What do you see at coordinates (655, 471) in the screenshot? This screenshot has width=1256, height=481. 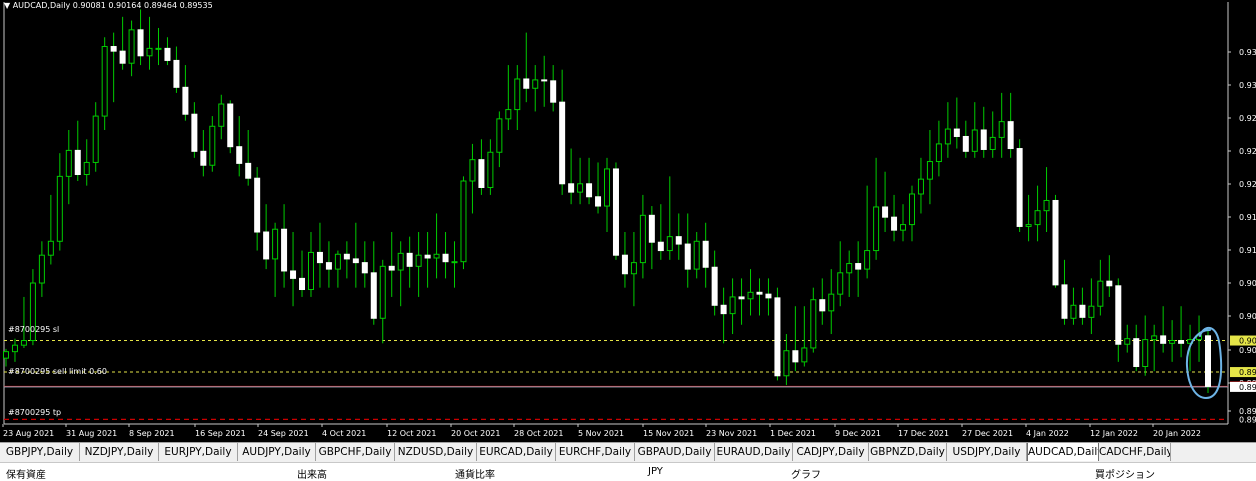 I see `column-jpy: JPY` at bounding box center [655, 471].